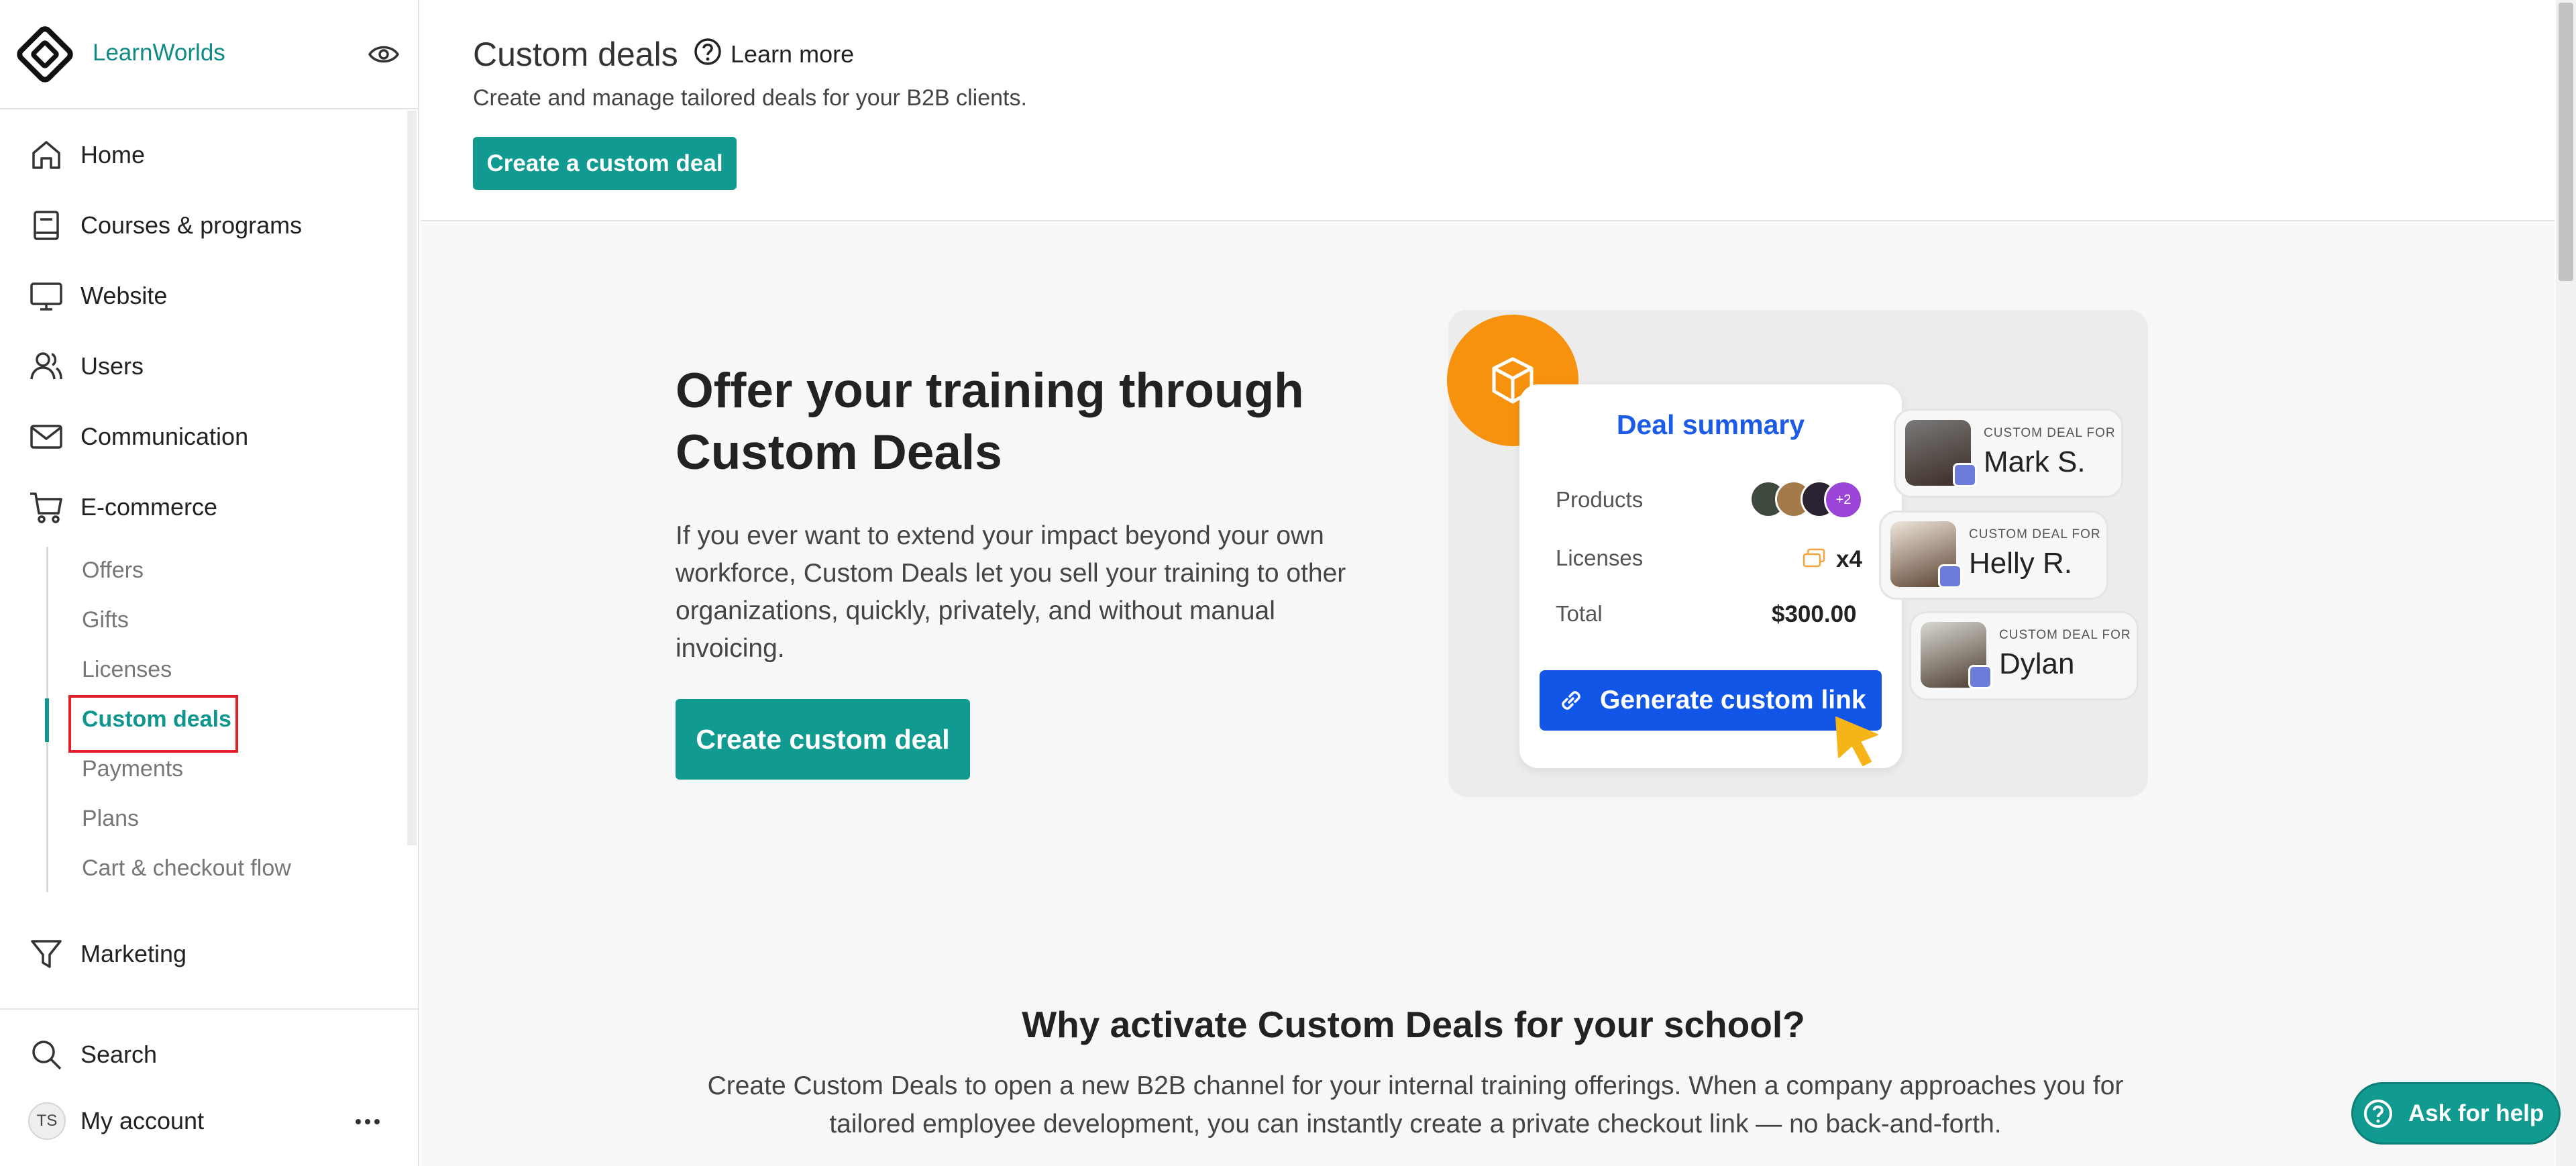 The image size is (2576, 1166). Describe the element at coordinates (159, 53) in the screenshot. I see `brand-name: LearnWorlds` at that location.